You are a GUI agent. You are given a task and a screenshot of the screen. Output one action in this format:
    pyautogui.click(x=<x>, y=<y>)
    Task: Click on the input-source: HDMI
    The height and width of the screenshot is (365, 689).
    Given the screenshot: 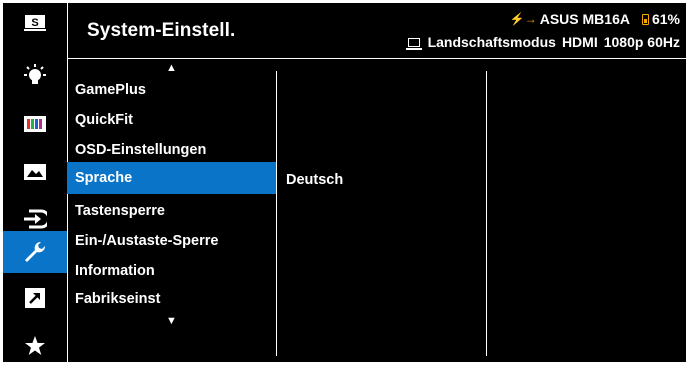 What is the action you would take?
    pyautogui.click(x=579, y=42)
    